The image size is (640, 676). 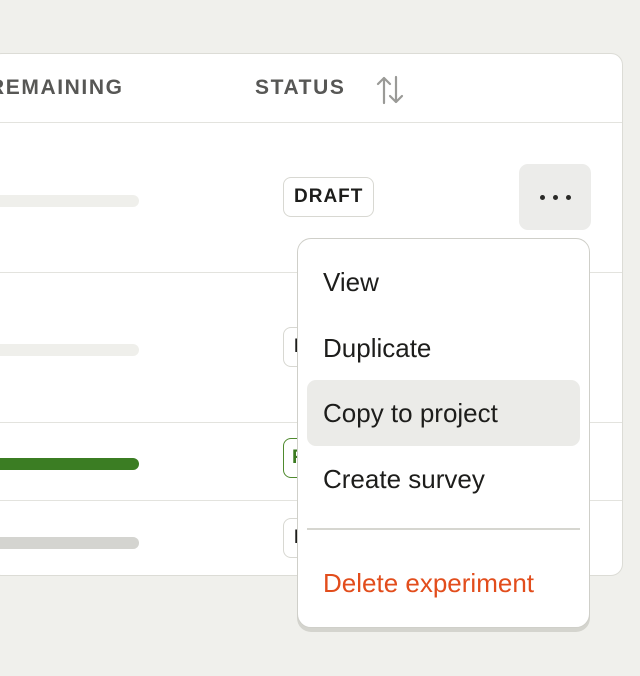 I want to click on menu-item-copy-to-project: Copy to project, so click(x=443, y=413).